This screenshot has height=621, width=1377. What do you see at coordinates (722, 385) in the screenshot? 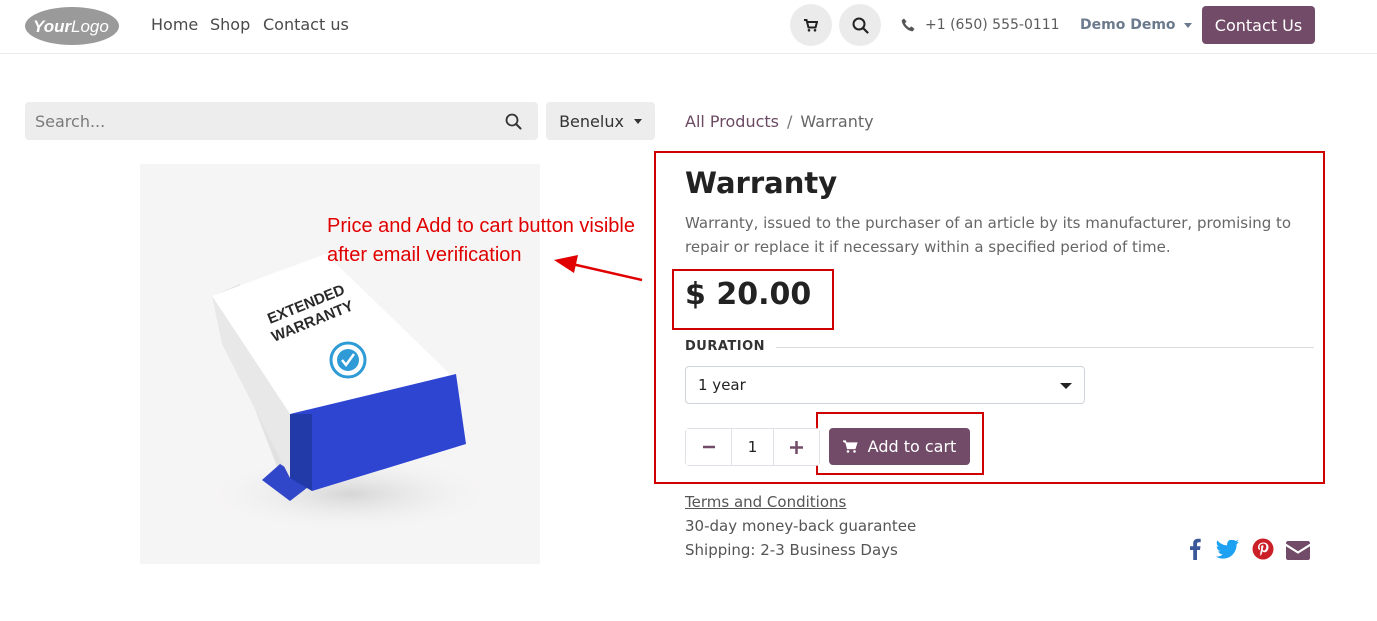
I see `duration-selected-value: 1 year` at bounding box center [722, 385].